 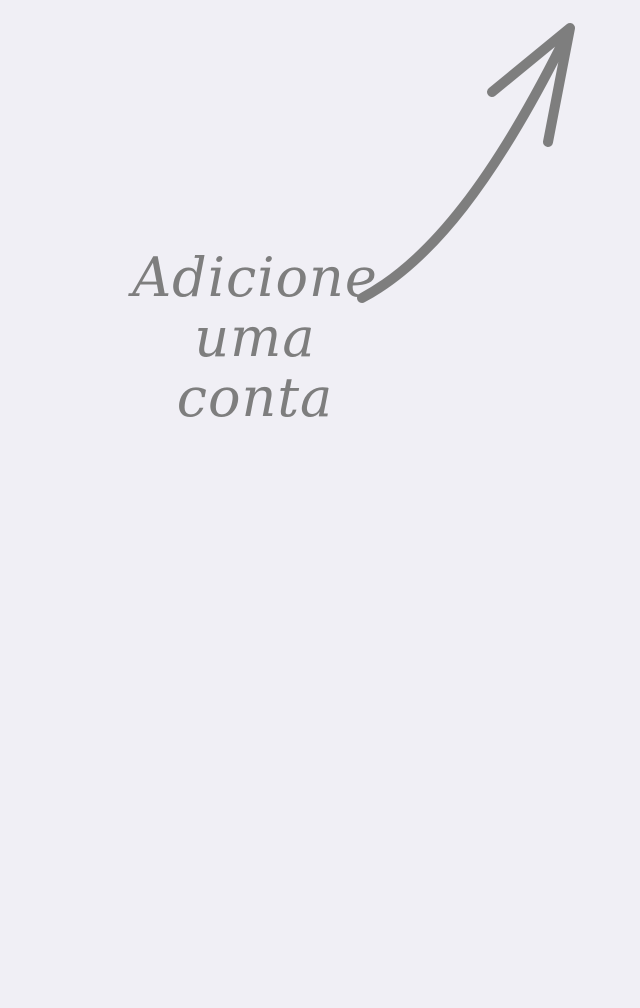 I want to click on curved-arrow-icon, so click(x=466, y=163).